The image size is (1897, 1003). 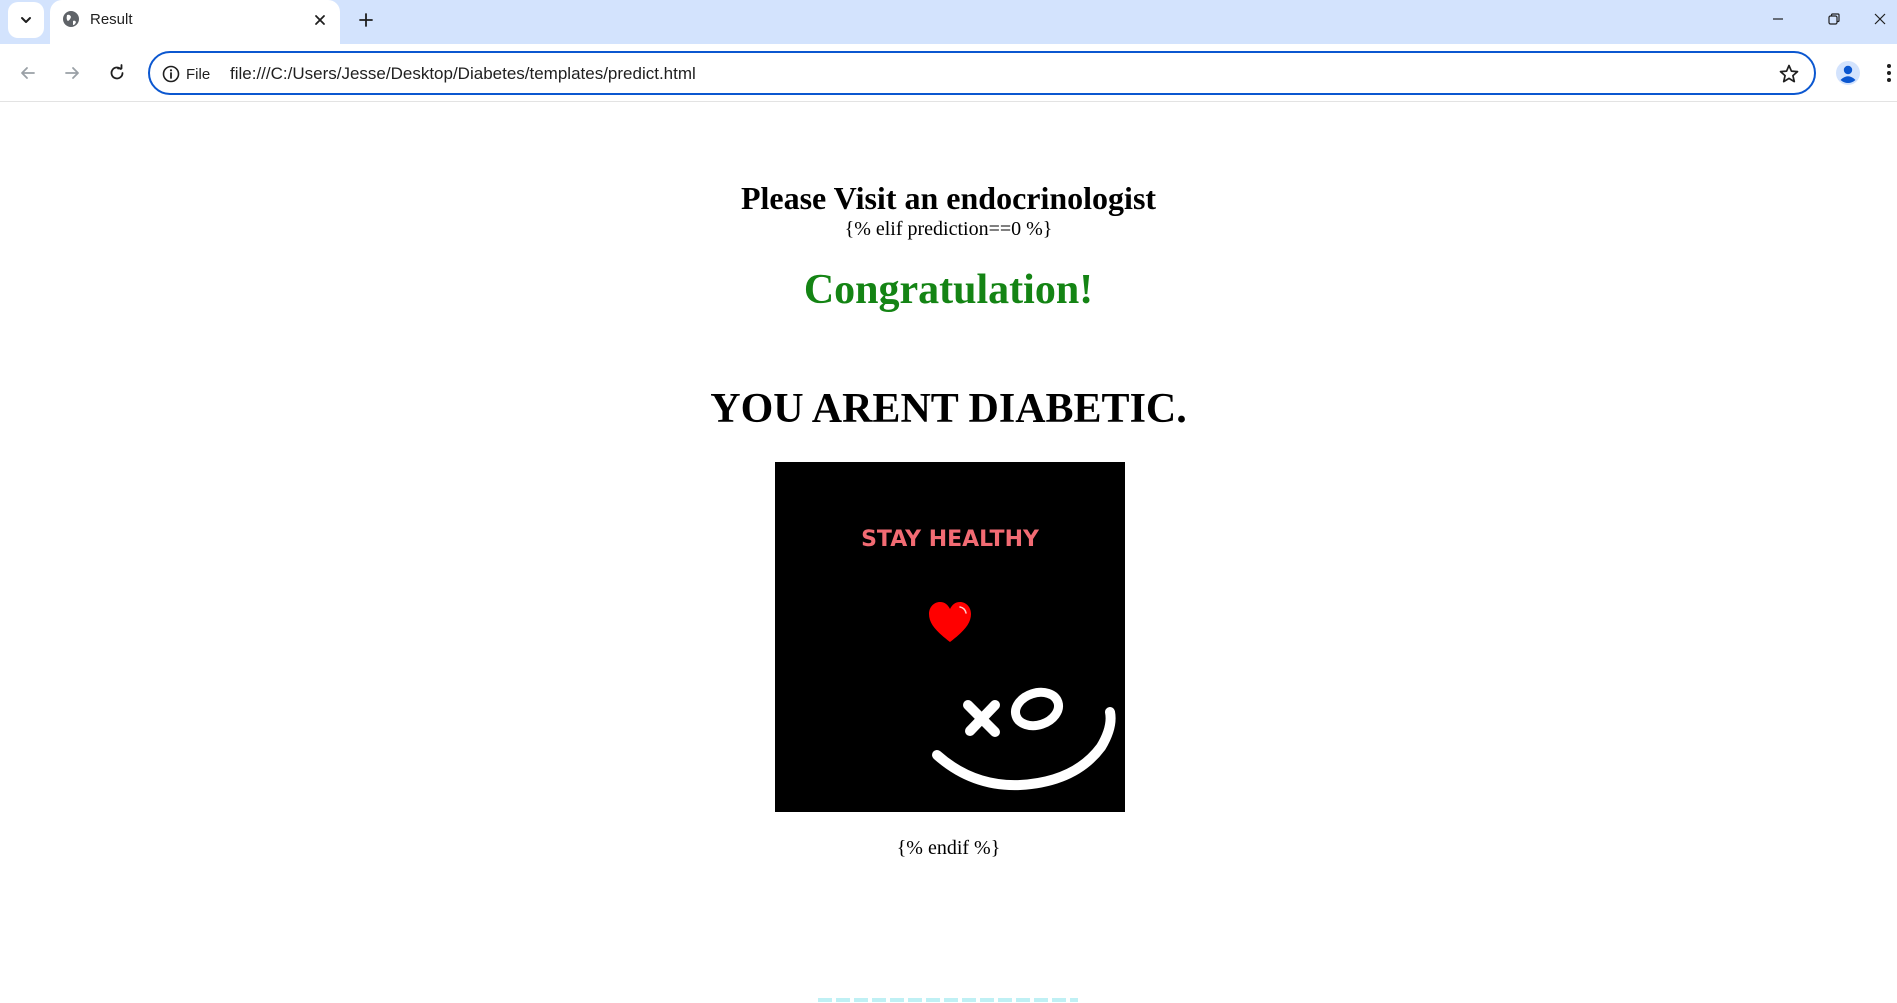 I want to click on back-button, so click(x=28, y=73).